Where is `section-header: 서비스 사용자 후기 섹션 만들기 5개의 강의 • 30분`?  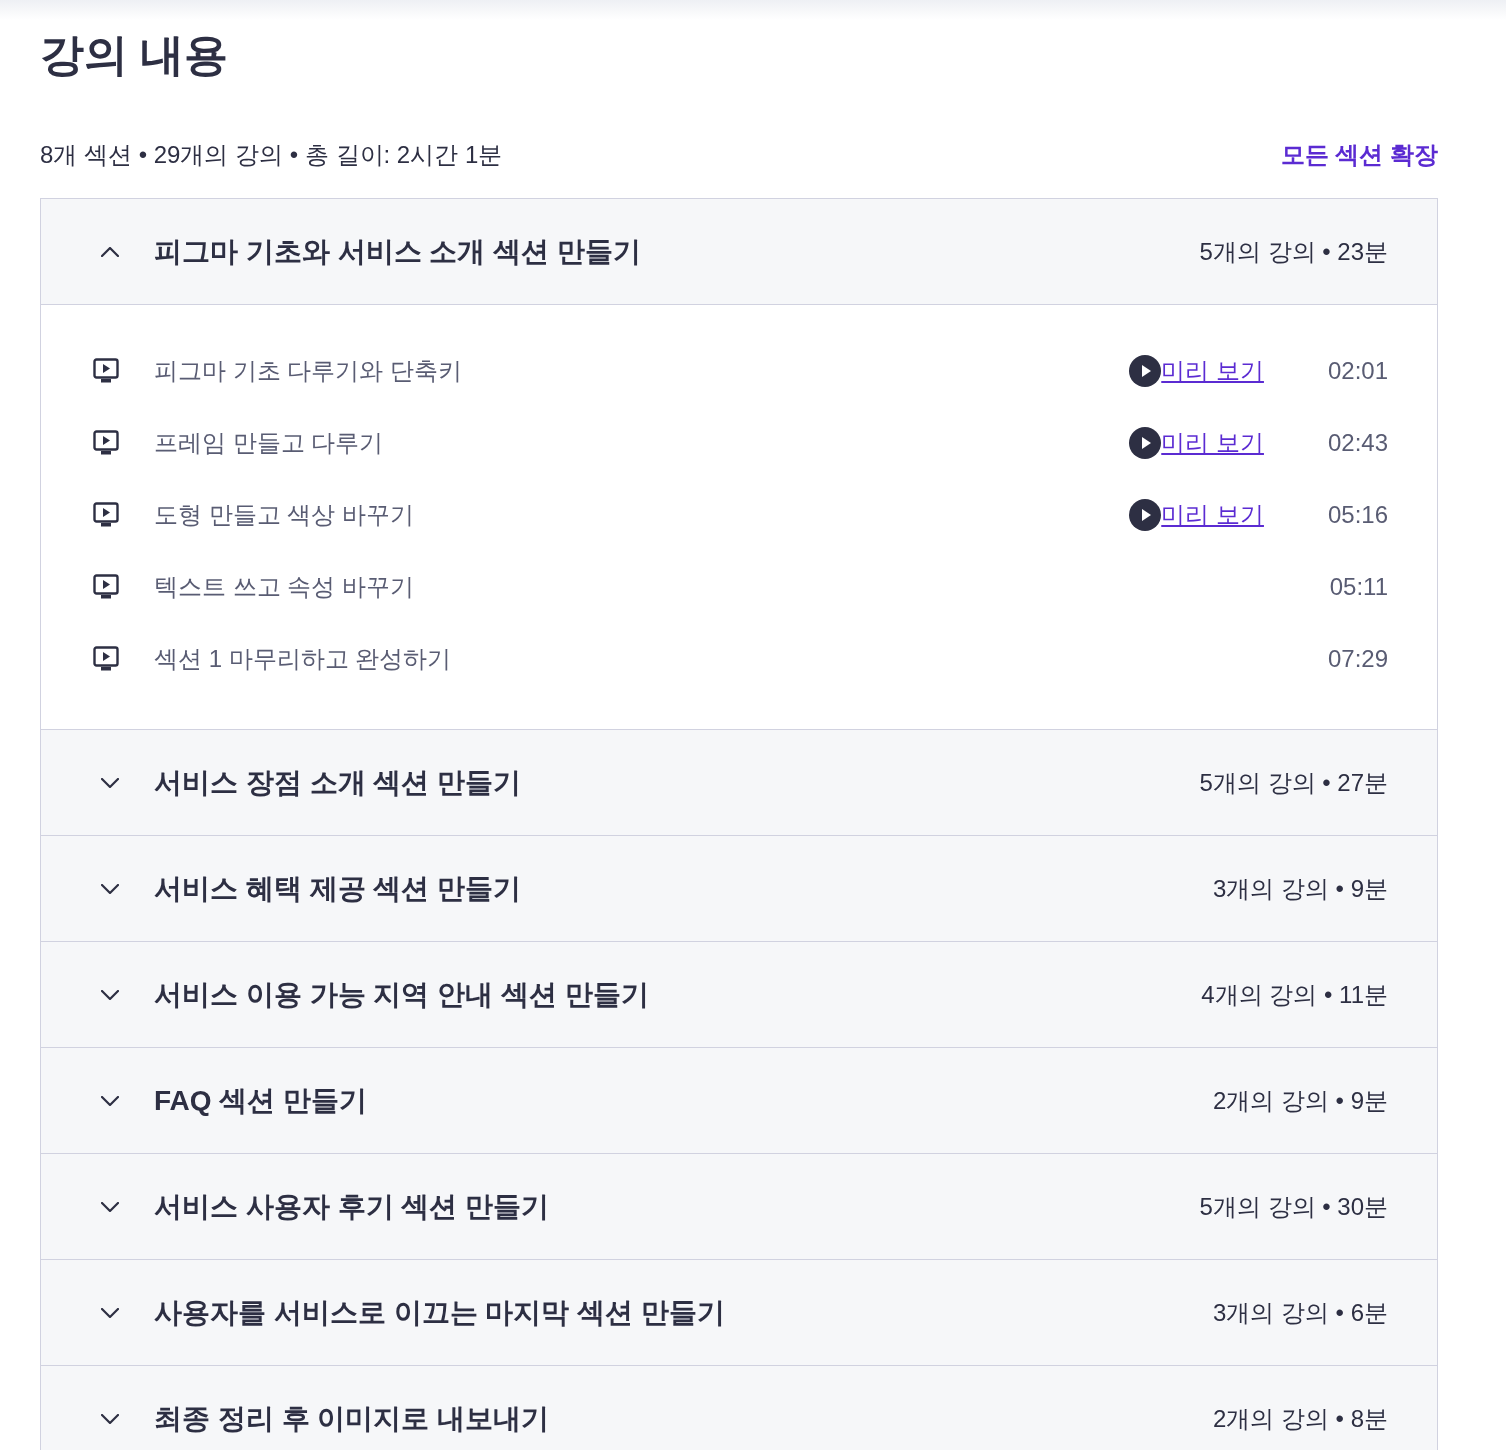
section-header: 서비스 사용자 후기 섹션 만들기 5개의 강의 • 30분 is located at coordinates (739, 1206).